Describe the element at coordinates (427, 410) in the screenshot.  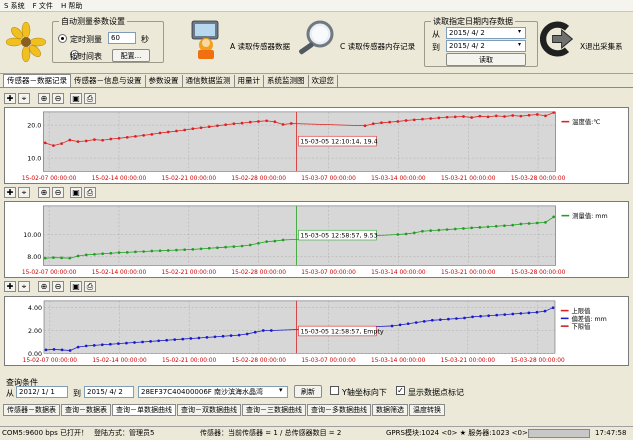
I see `tab-temp-convert: 温度转换` at that location.